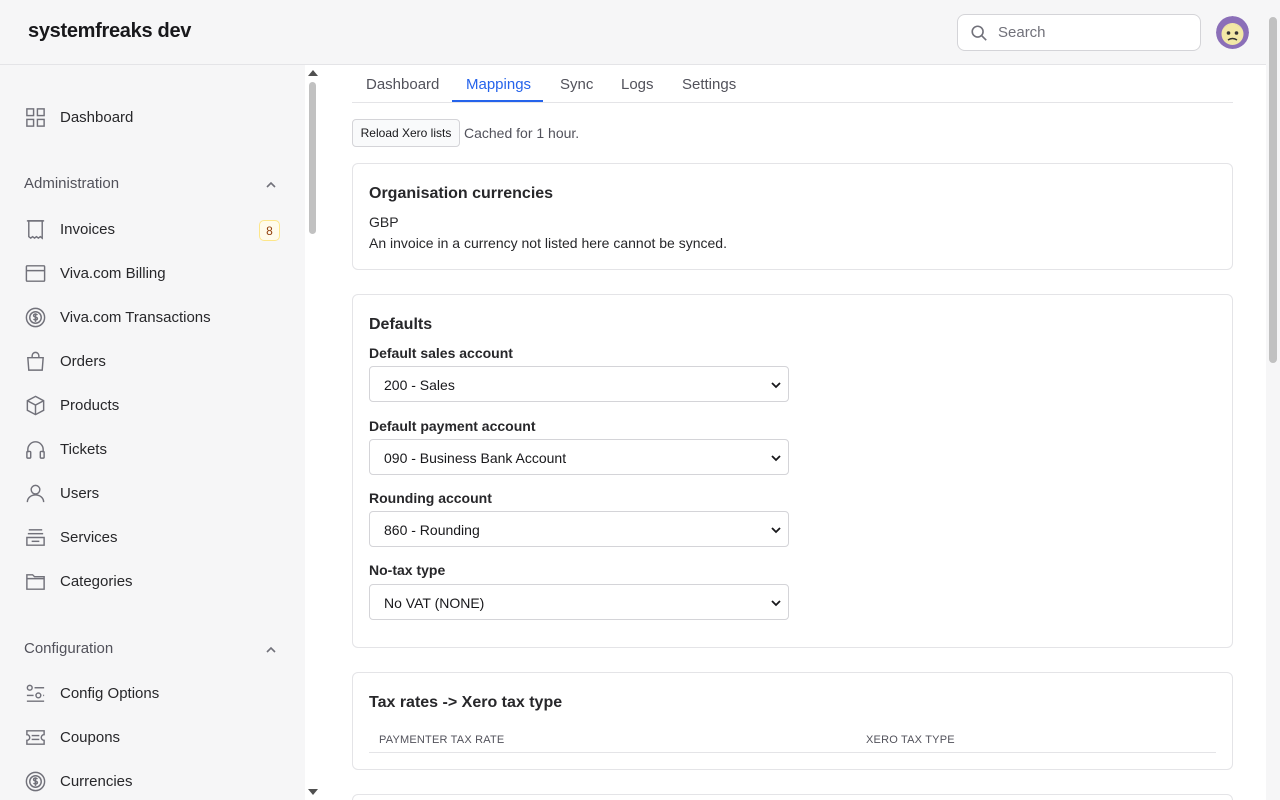 This screenshot has height=800, width=1280. I want to click on sidebar-item-viva-transactions: Viva.com Transactions, so click(154, 317).